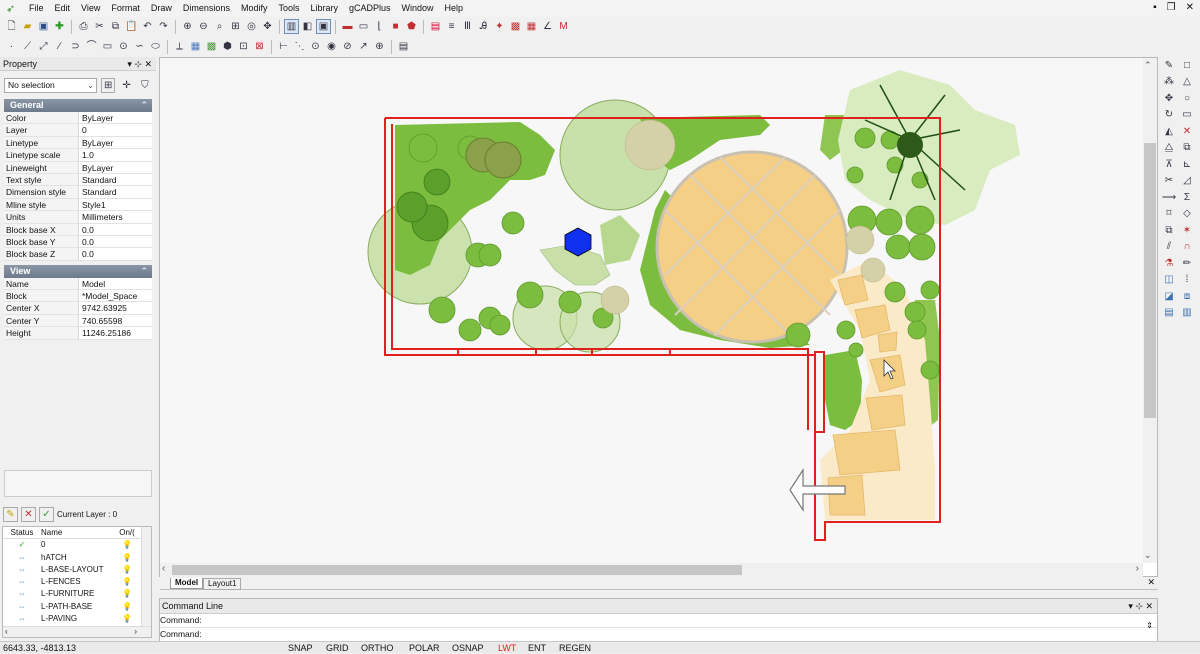  I want to click on menu-gcadplus: gCADPlus, so click(370, 8).